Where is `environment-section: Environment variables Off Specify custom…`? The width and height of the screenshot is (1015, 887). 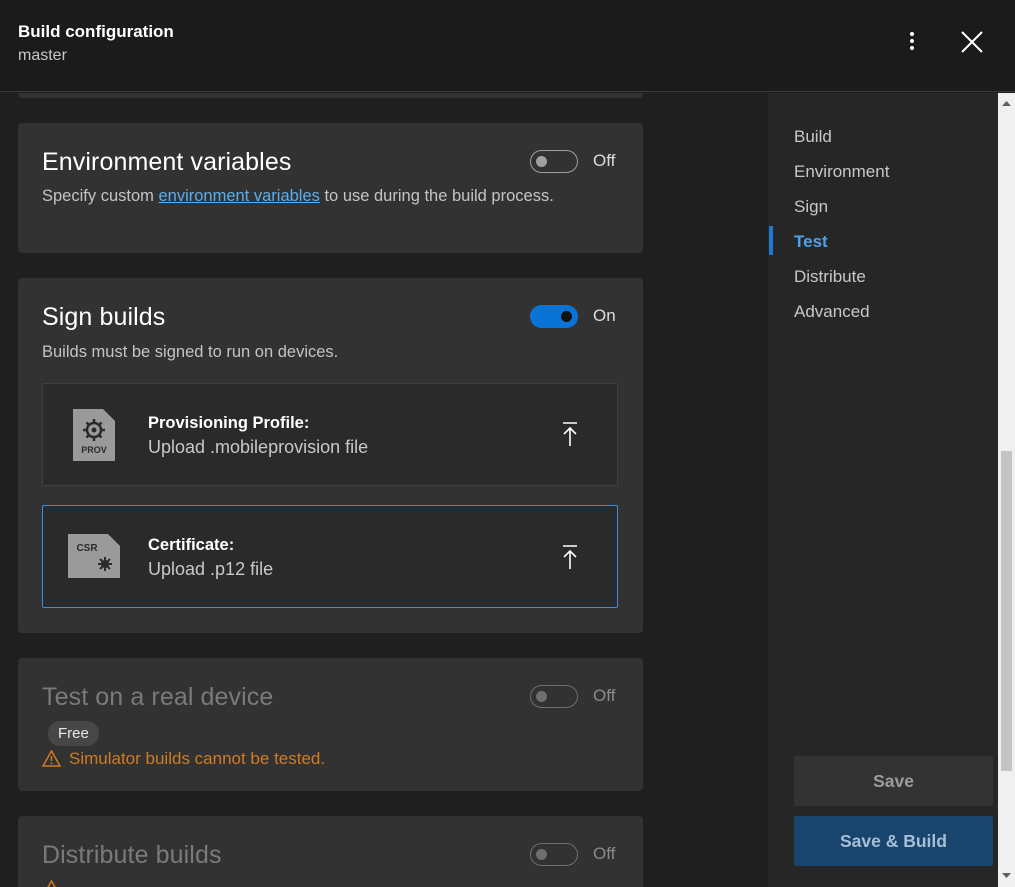 environment-section: Environment variables Off Specify custom… is located at coordinates (330, 188).